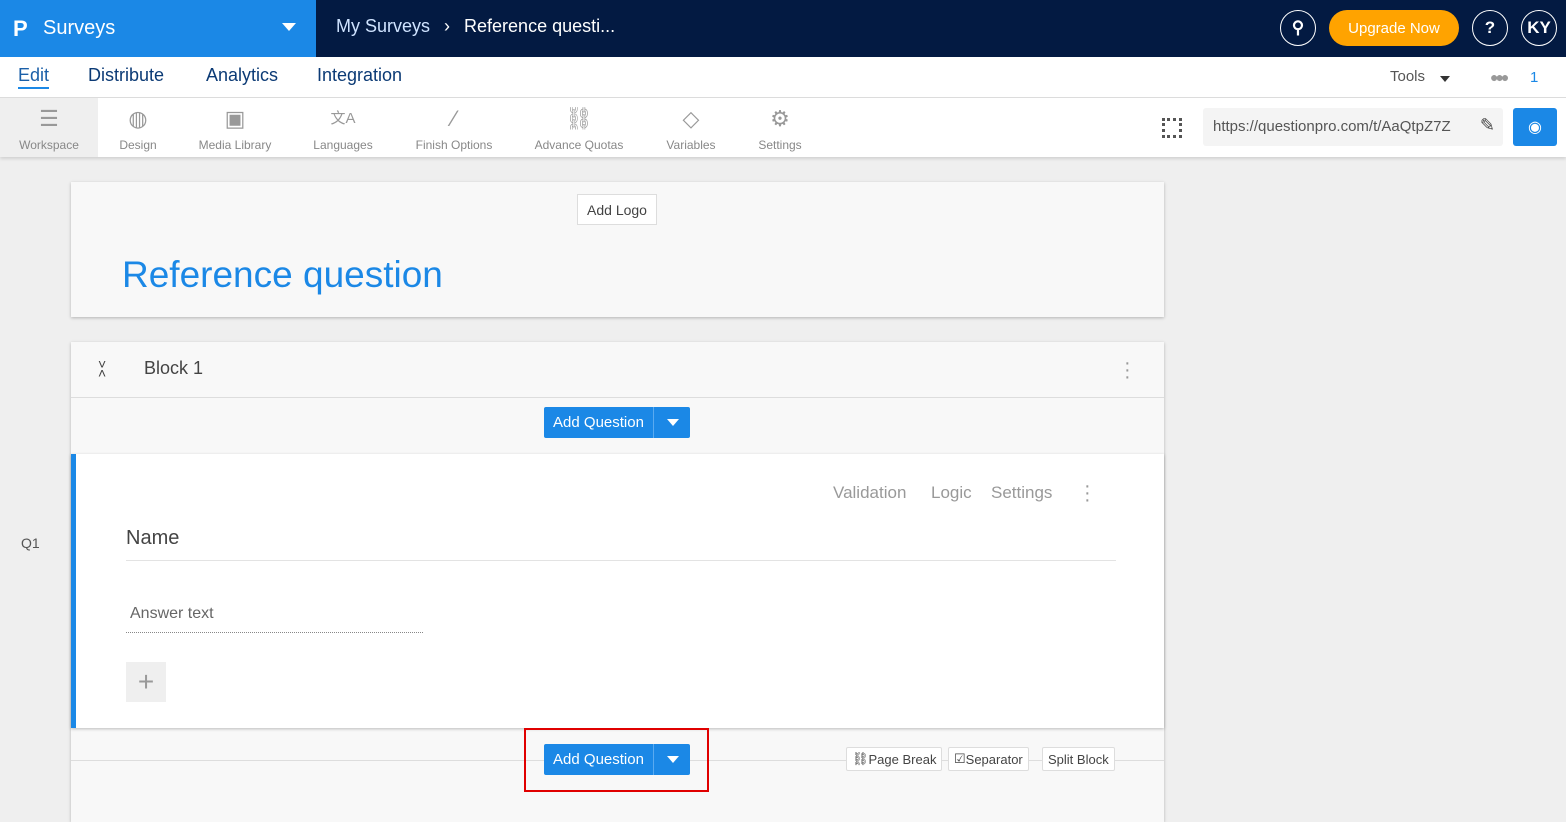  What do you see at coordinates (34, 77) in the screenshot?
I see `tab-edit: Edit` at bounding box center [34, 77].